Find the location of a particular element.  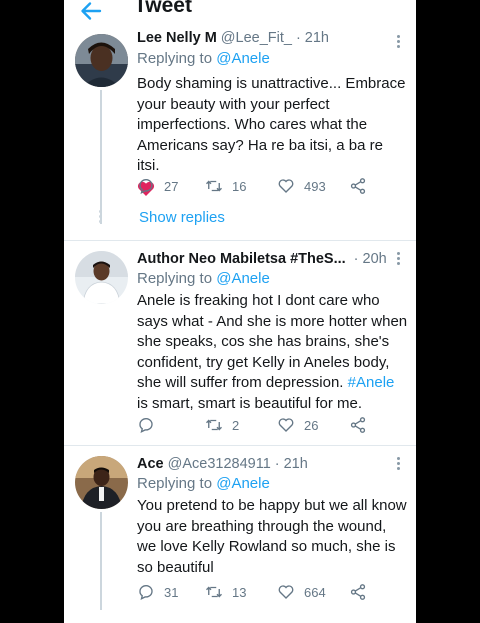

tweet-actions: 2 26 is located at coordinates (257, 426).